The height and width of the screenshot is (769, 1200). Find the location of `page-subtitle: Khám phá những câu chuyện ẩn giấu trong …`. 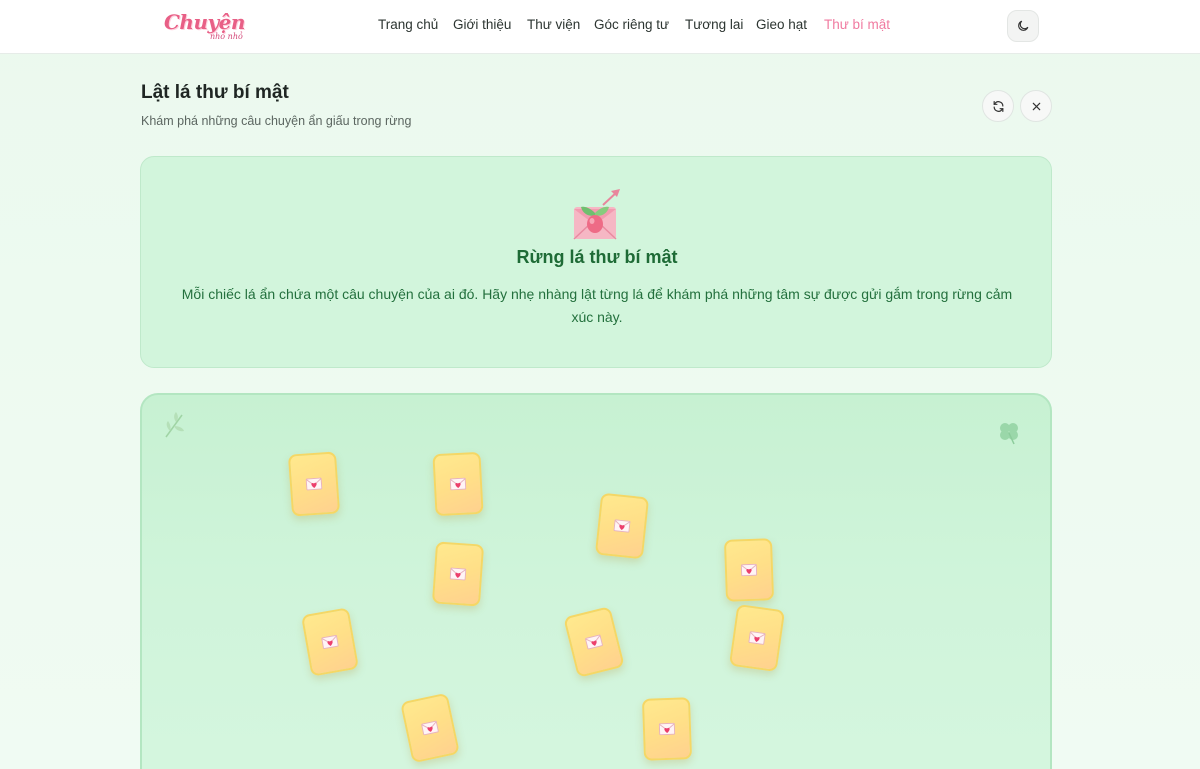

page-subtitle: Khám phá những câu chuyện ẩn giấu trong … is located at coordinates (276, 121).